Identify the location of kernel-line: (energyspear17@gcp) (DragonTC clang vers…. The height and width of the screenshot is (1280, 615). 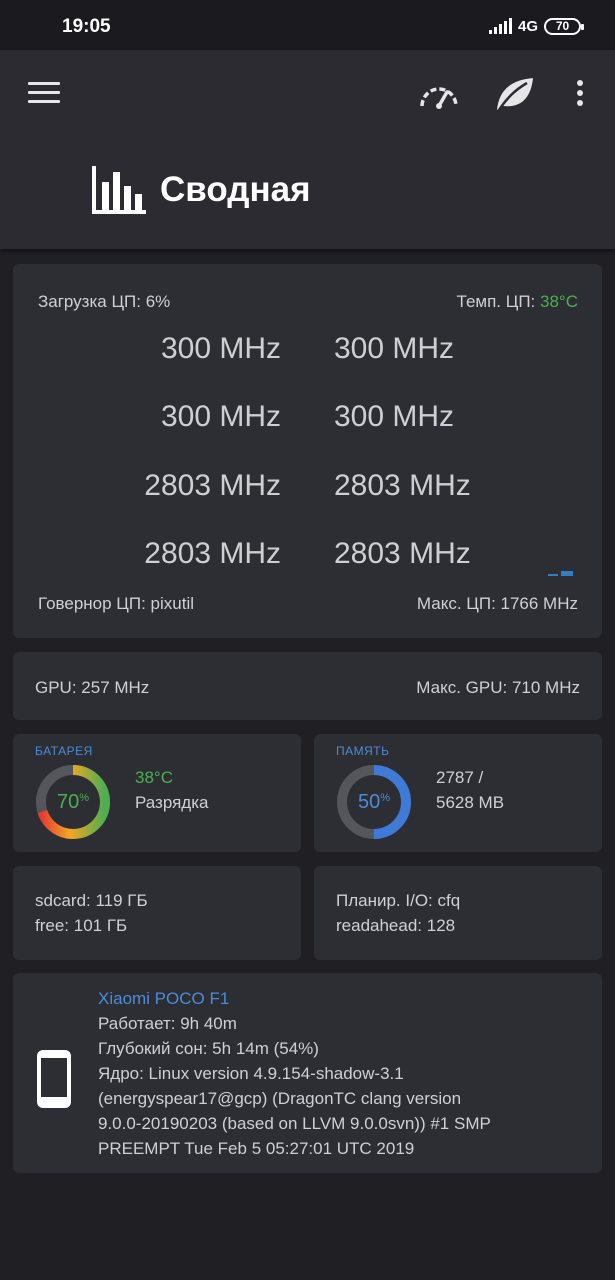
(280, 1098).